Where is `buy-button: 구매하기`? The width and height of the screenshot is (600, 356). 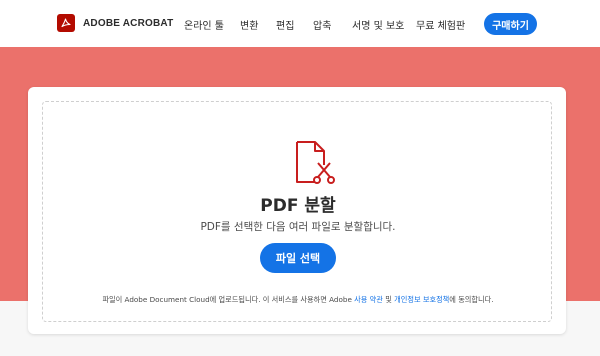 buy-button: 구매하기 is located at coordinates (510, 24).